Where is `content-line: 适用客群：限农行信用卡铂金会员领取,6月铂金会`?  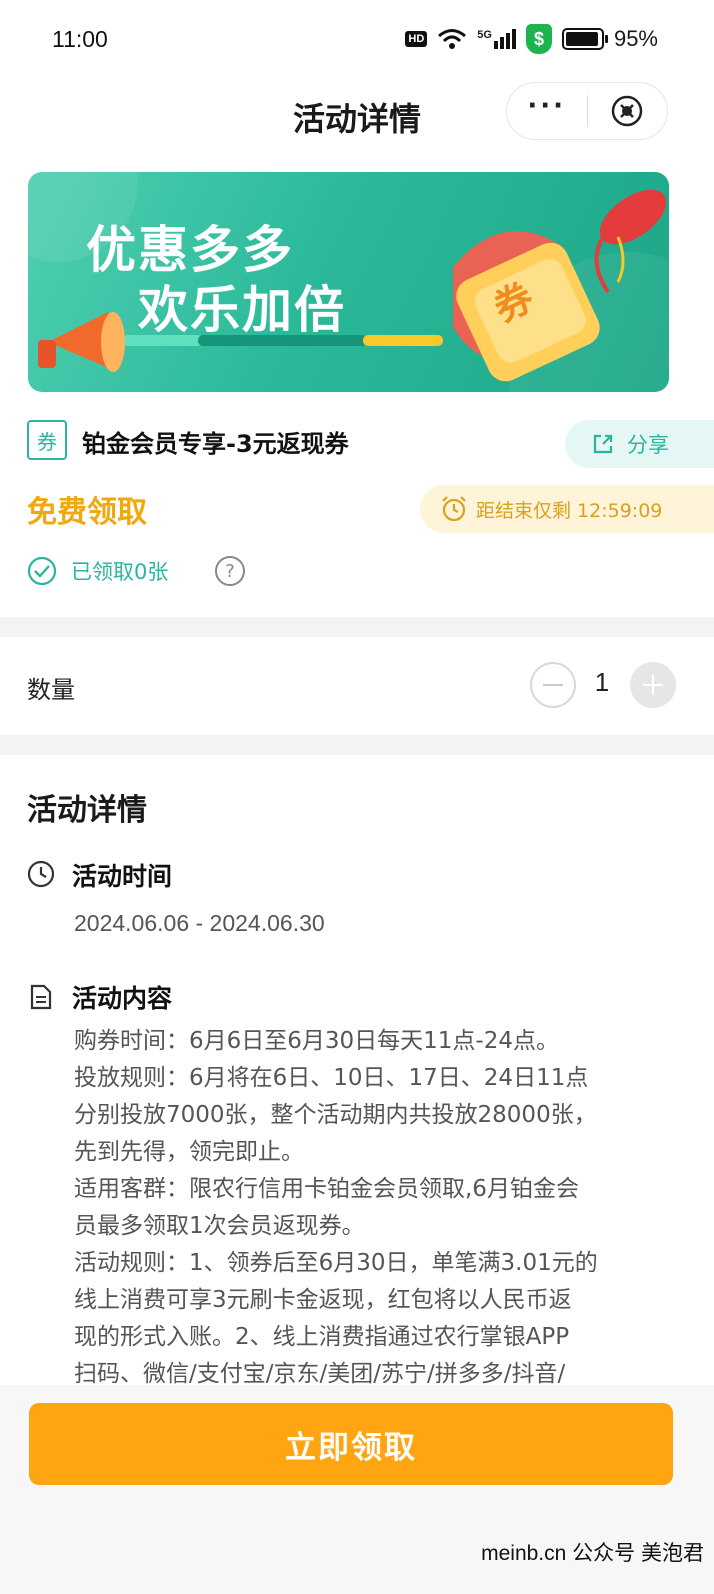
content-line: 适用客群：限农行信用卡铂金会员领取,6月铂金会 is located at coordinates (326, 1189).